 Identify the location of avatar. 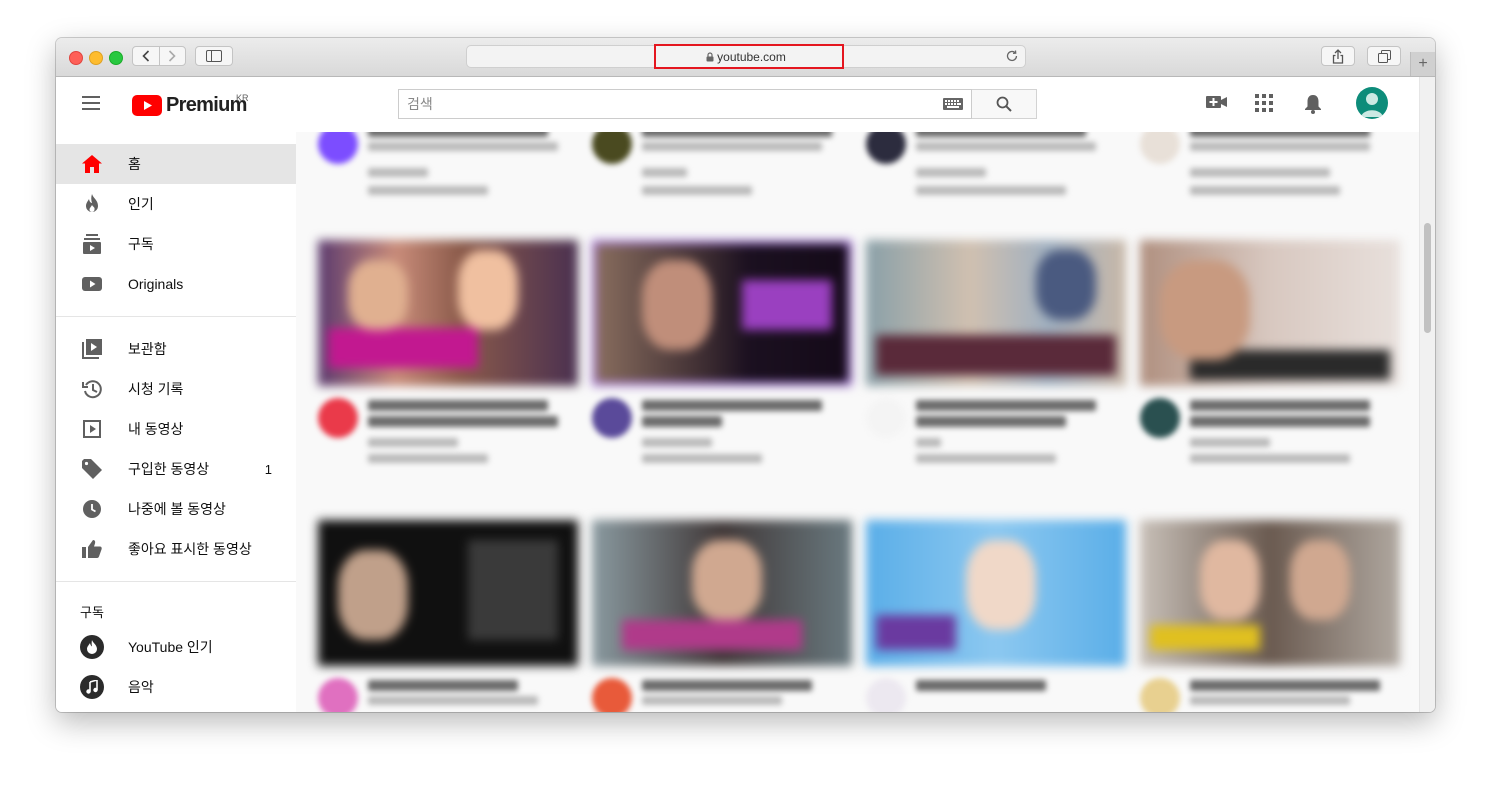
(1372, 103).